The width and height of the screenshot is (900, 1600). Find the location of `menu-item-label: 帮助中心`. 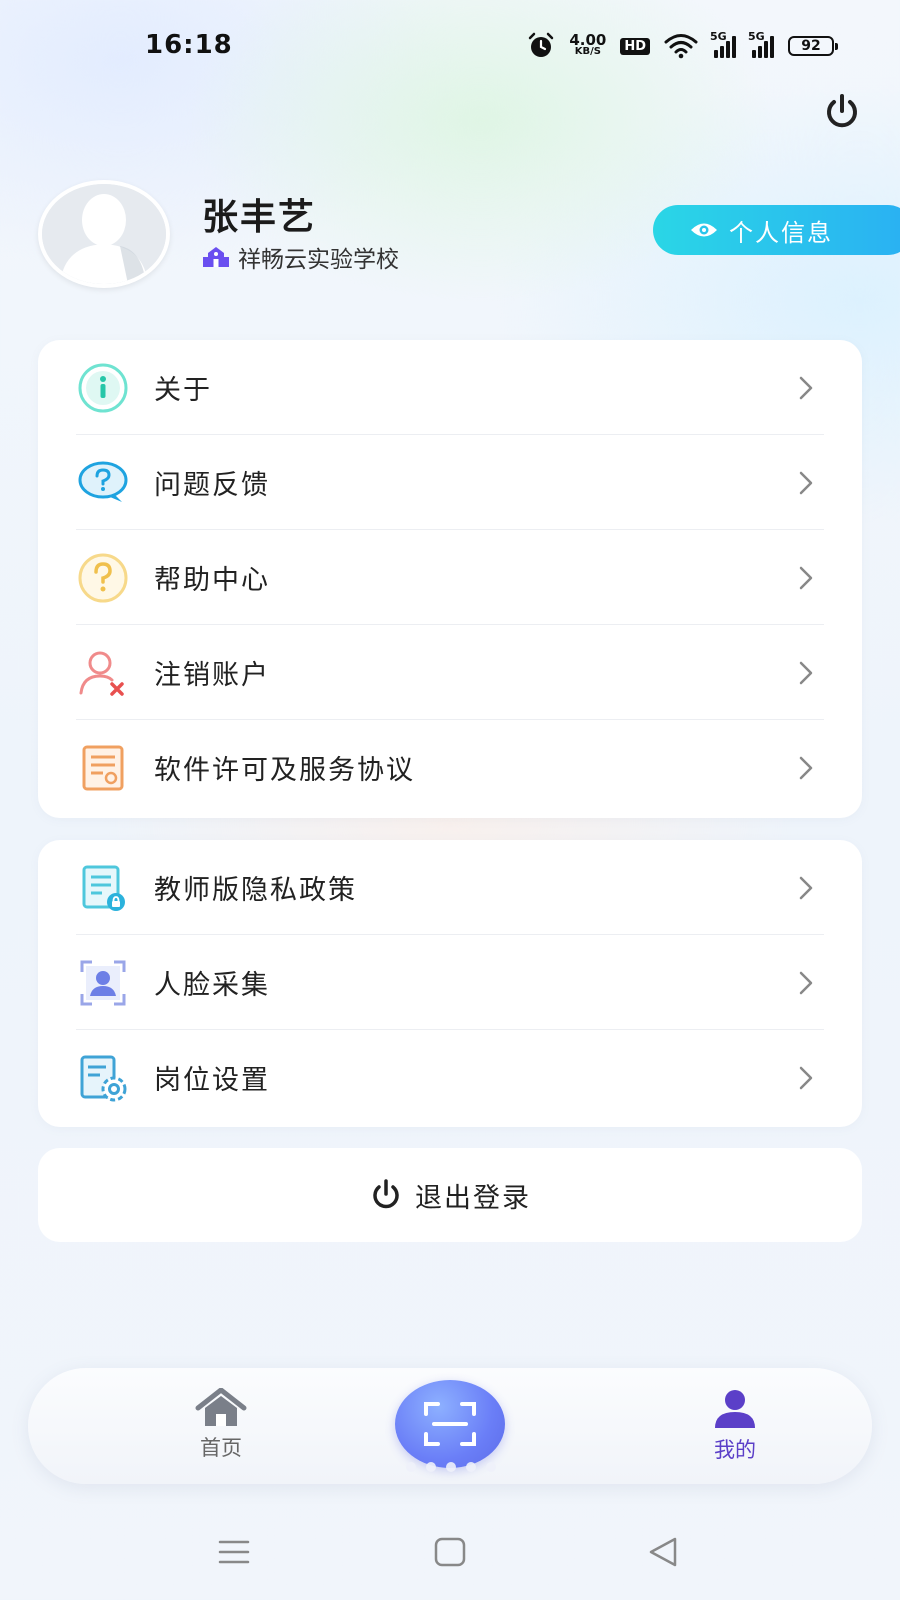

menu-item-label: 帮助中心 is located at coordinates (212, 580).